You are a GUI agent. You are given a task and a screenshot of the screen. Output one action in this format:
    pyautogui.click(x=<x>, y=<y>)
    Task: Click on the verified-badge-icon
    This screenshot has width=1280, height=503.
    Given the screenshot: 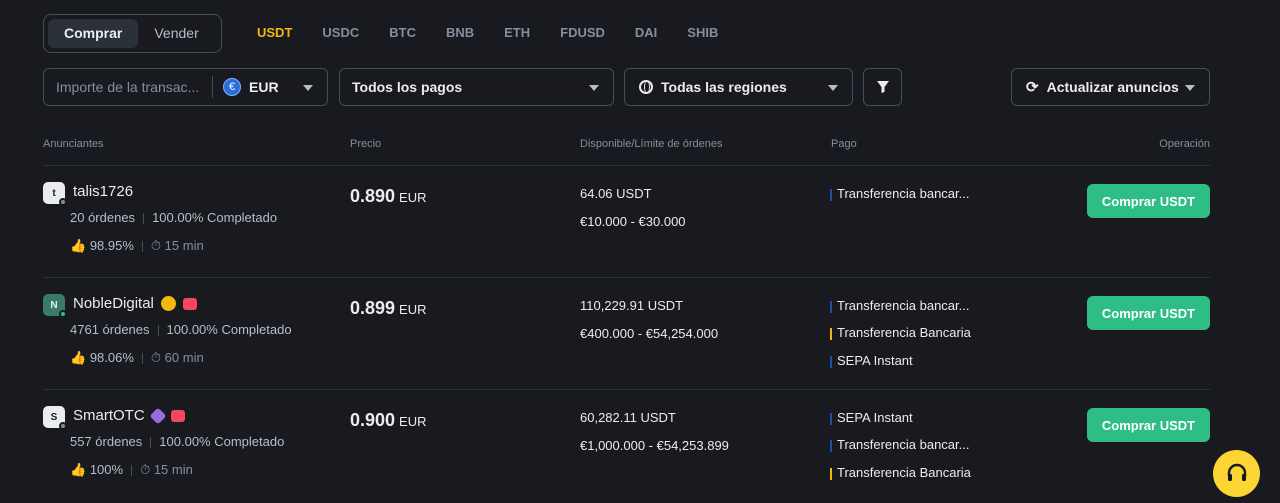 What is the action you would take?
    pyautogui.click(x=168, y=303)
    